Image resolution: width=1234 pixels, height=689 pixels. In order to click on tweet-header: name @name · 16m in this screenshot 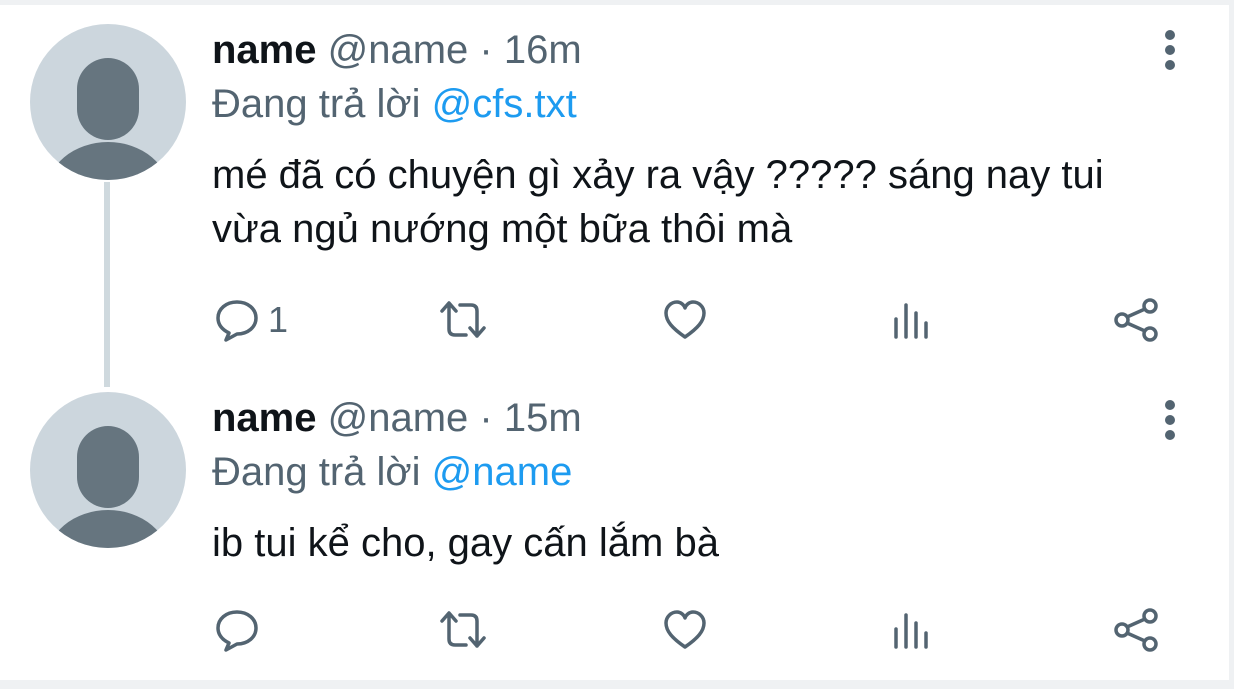, I will do `click(683, 50)`.